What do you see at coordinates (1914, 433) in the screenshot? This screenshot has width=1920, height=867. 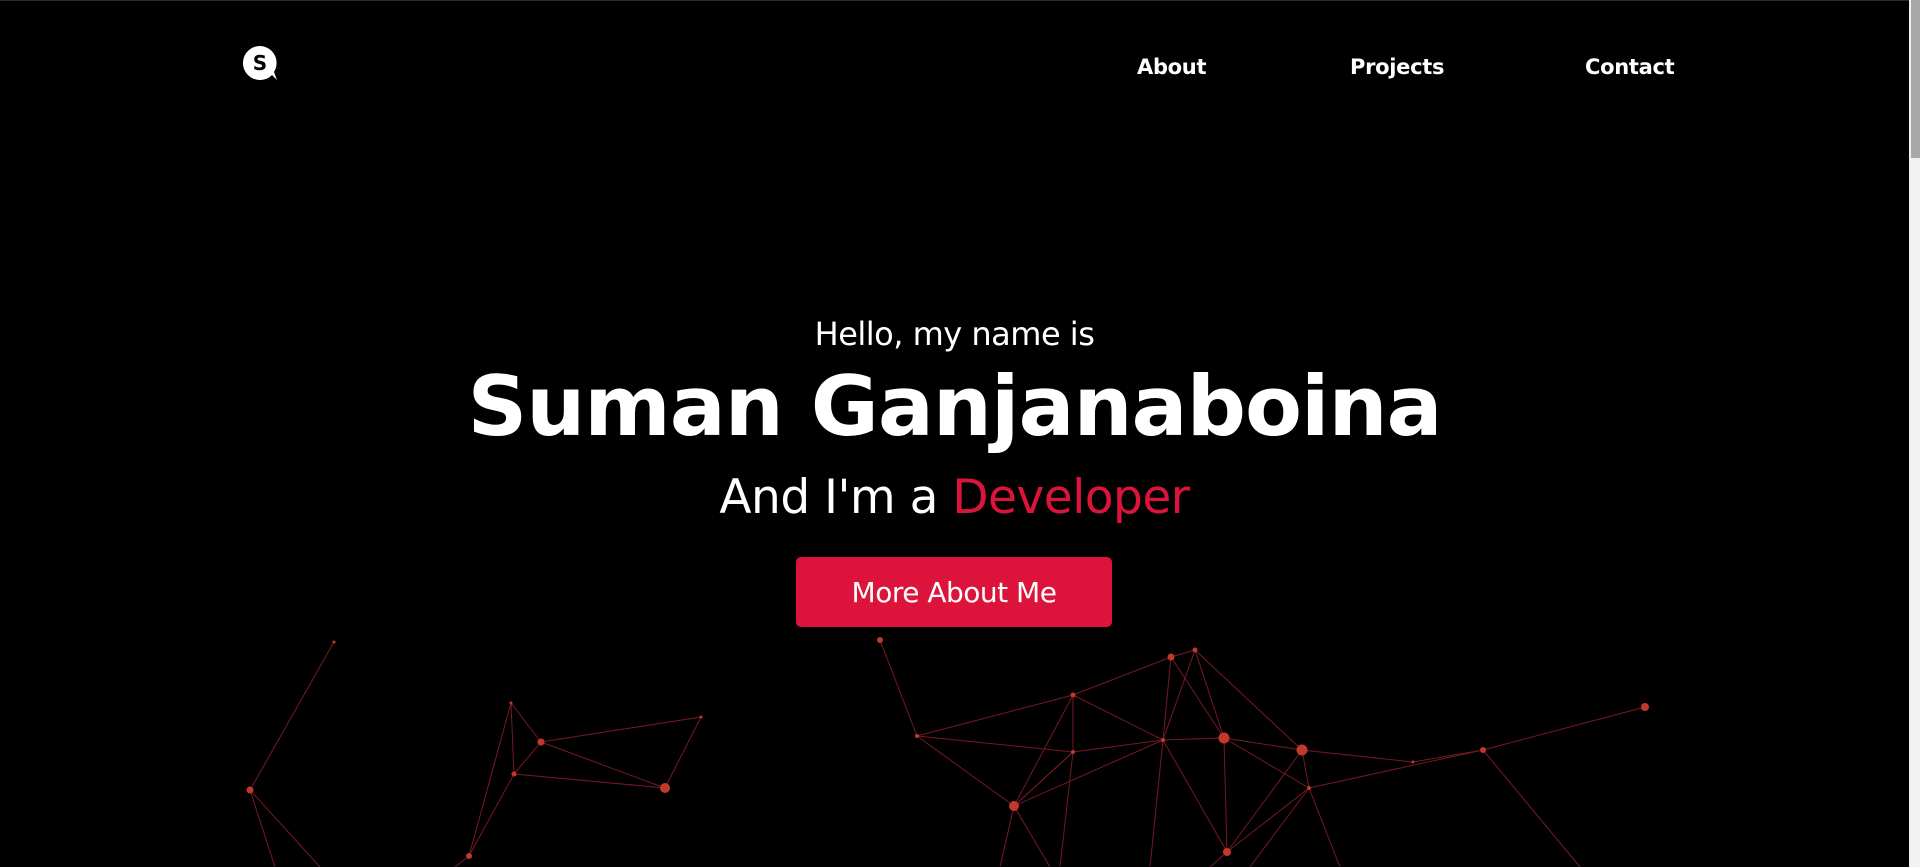 I see `page-scrollbar` at bounding box center [1914, 433].